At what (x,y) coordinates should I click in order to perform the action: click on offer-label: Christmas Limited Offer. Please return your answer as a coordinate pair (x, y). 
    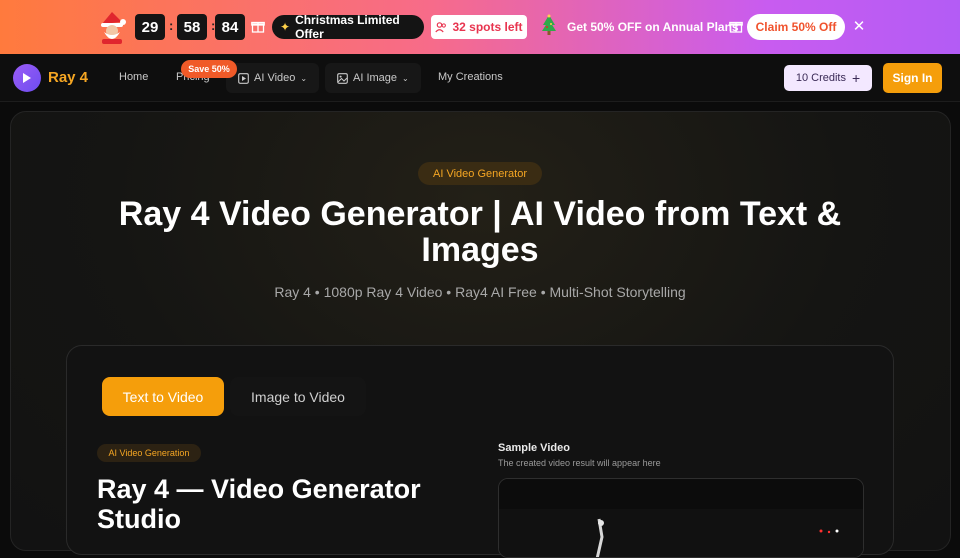
    Looking at the image, I should click on (347, 27).